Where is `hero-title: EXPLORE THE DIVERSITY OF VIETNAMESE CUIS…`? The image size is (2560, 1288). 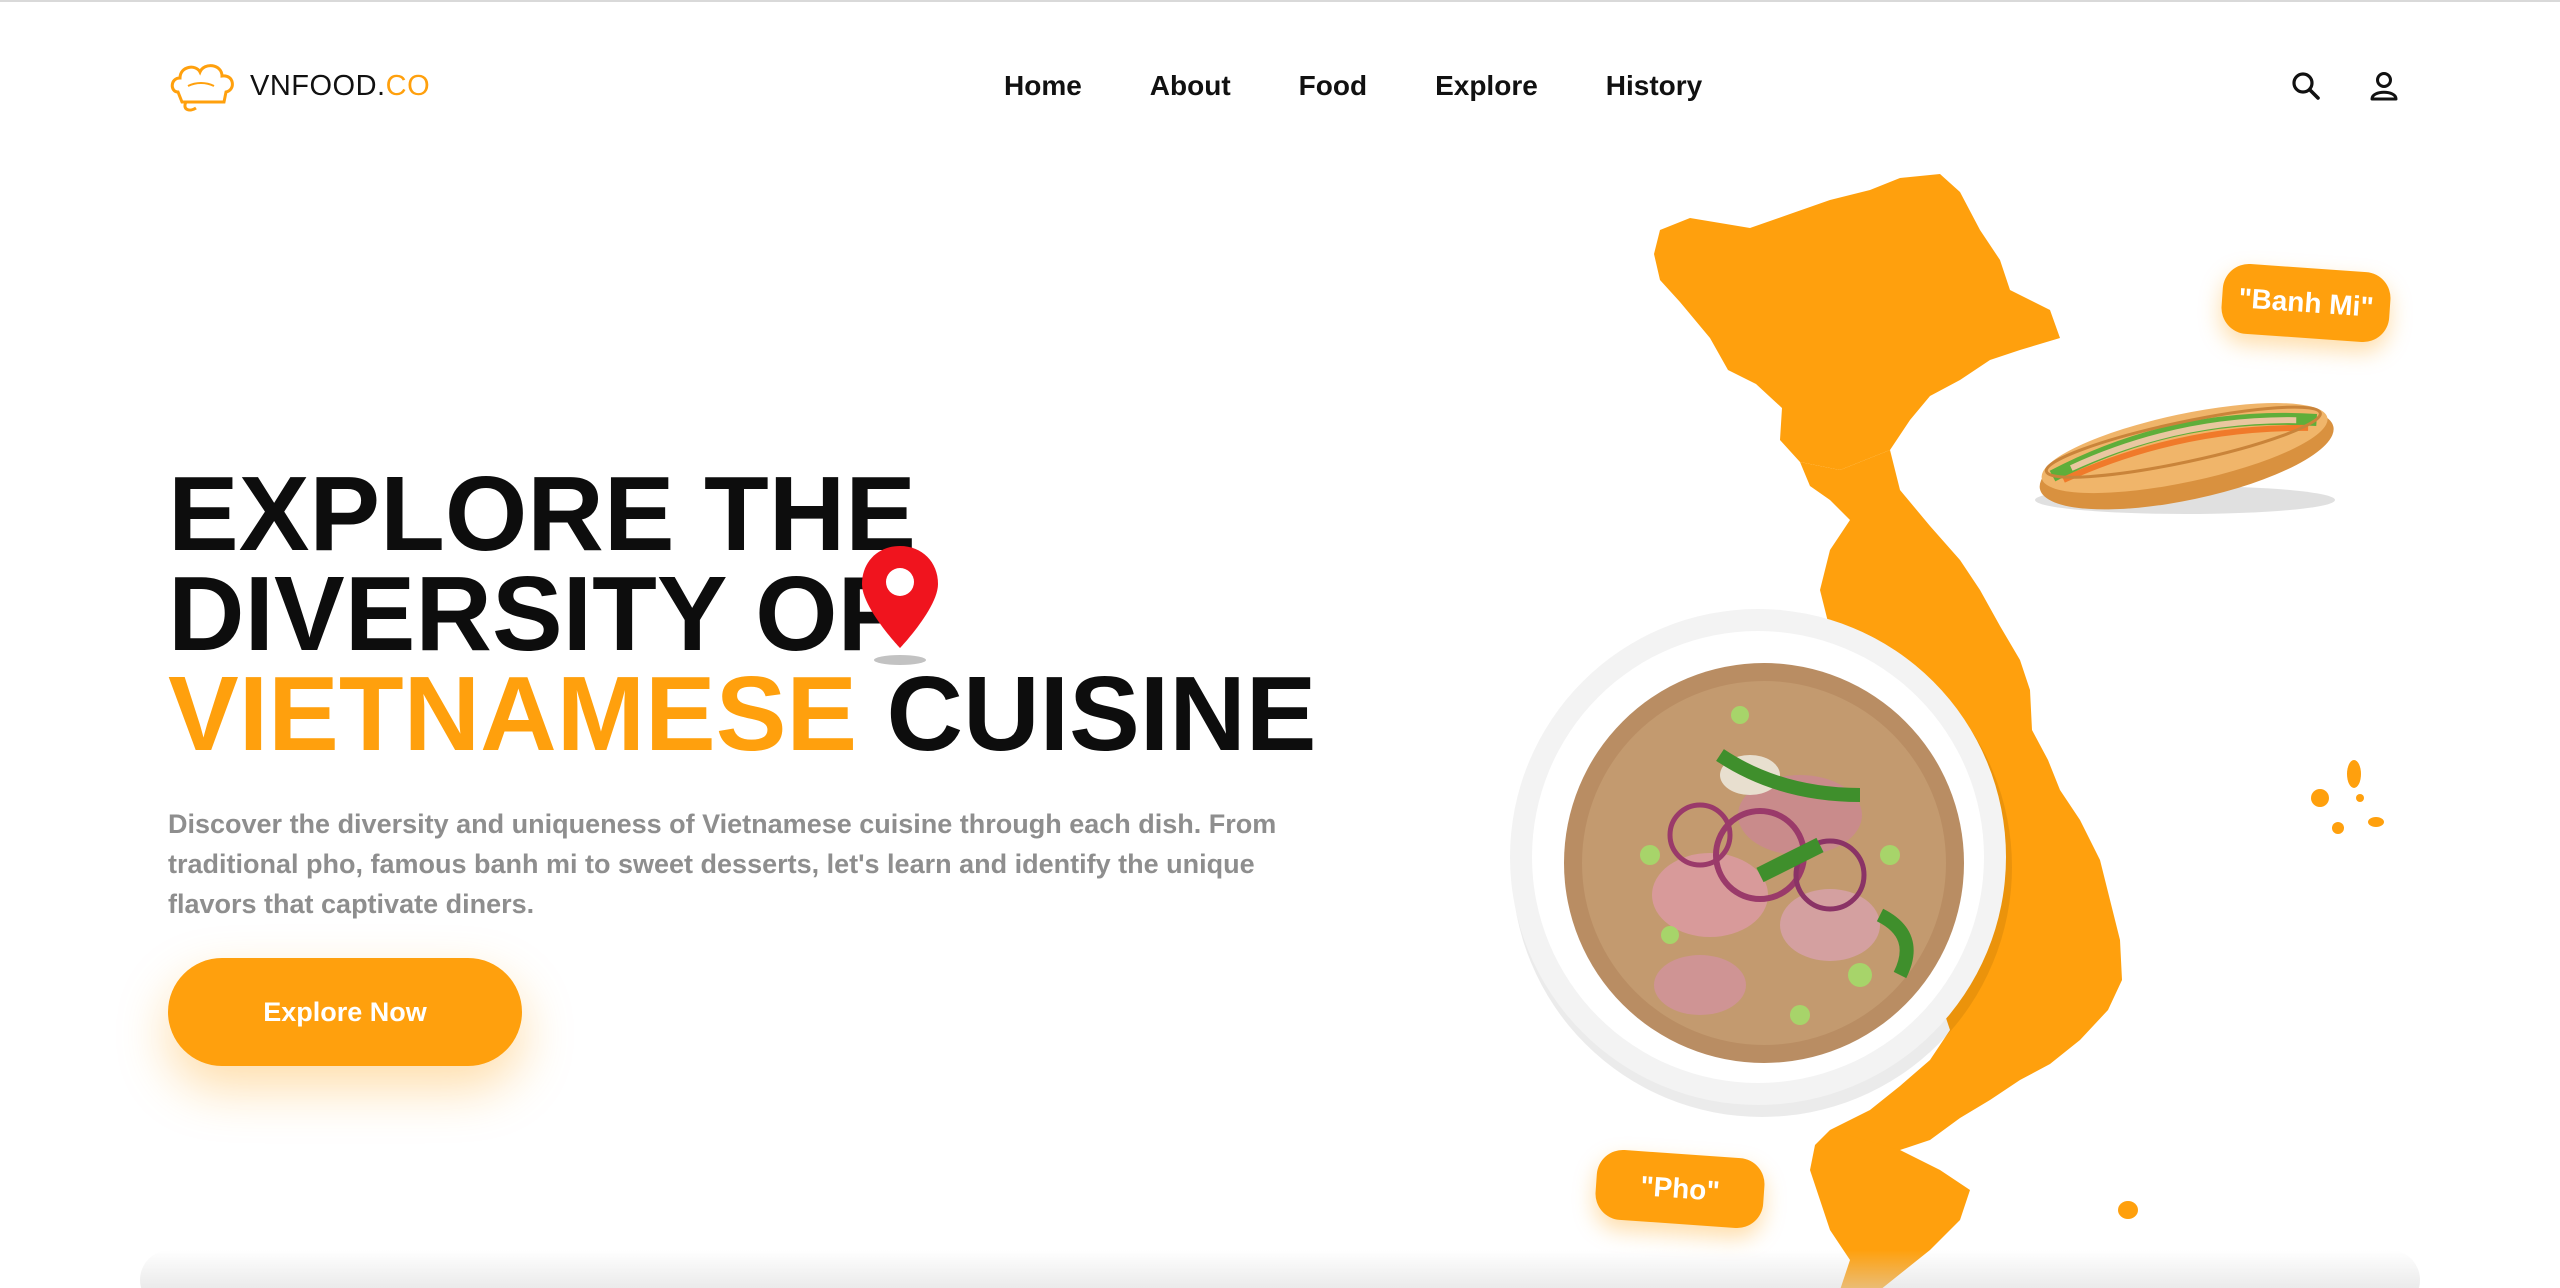
hero-title: EXPLORE THE DIVERSITY OF VIETNAMESE CUIS… is located at coordinates (768, 611).